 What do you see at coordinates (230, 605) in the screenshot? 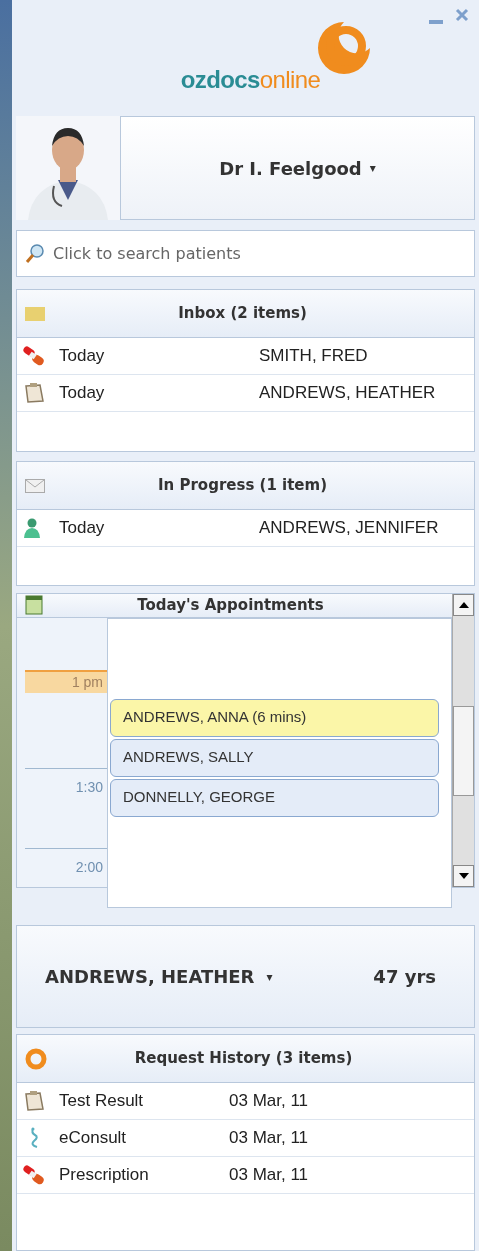
I see `panel-title: Today's Appointments` at bounding box center [230, 605].